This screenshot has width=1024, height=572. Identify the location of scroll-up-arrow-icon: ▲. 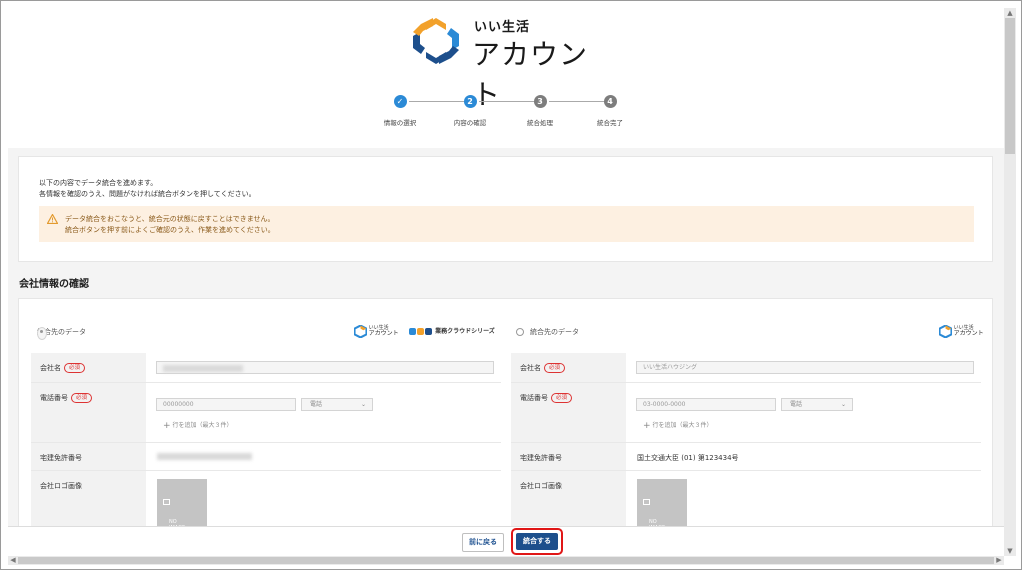
(1010, 13).